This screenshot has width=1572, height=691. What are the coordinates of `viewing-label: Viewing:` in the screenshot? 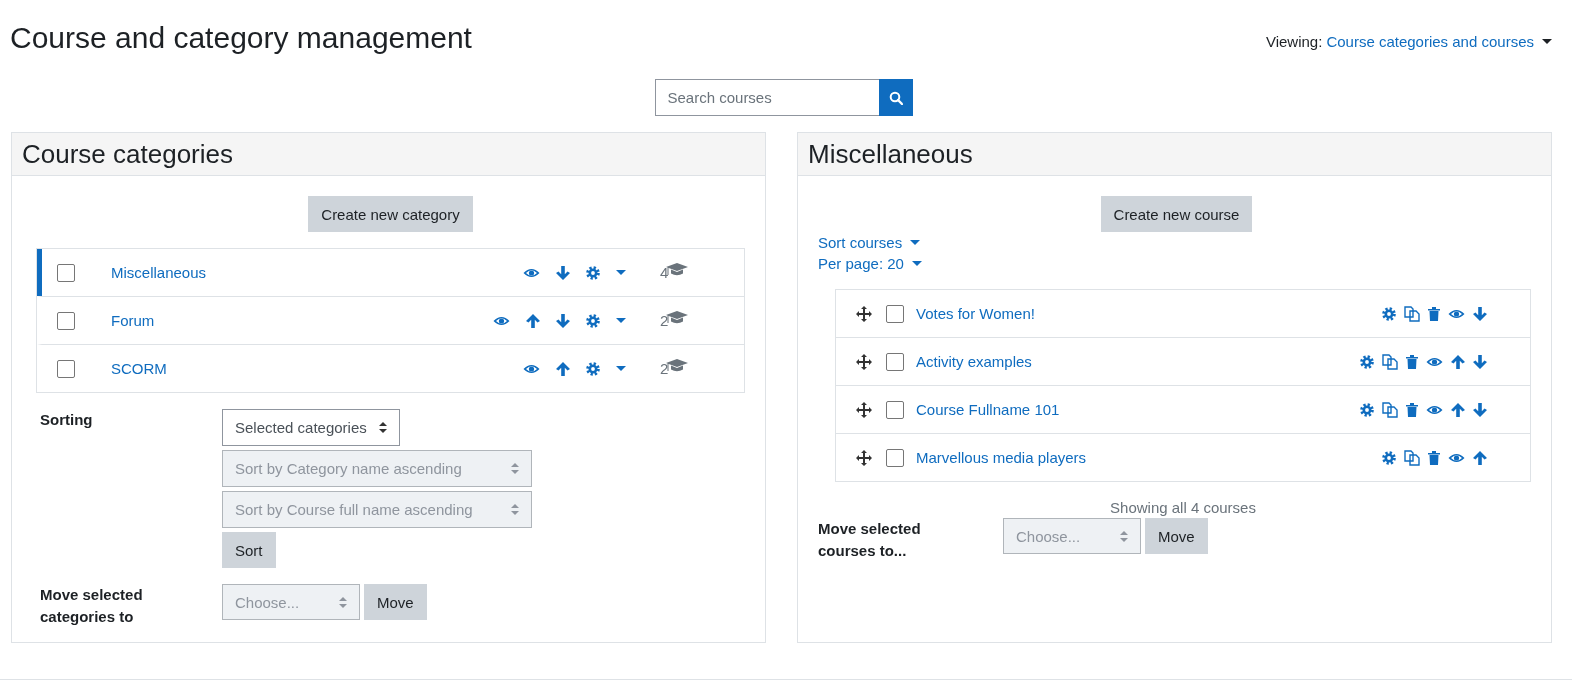 It's located at (1294, 41).